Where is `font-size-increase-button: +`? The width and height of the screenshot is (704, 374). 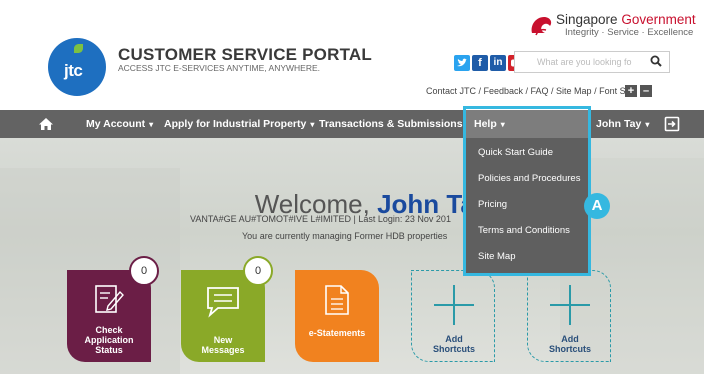
font-size-increase-button: + is located at coordinates (631, 91).